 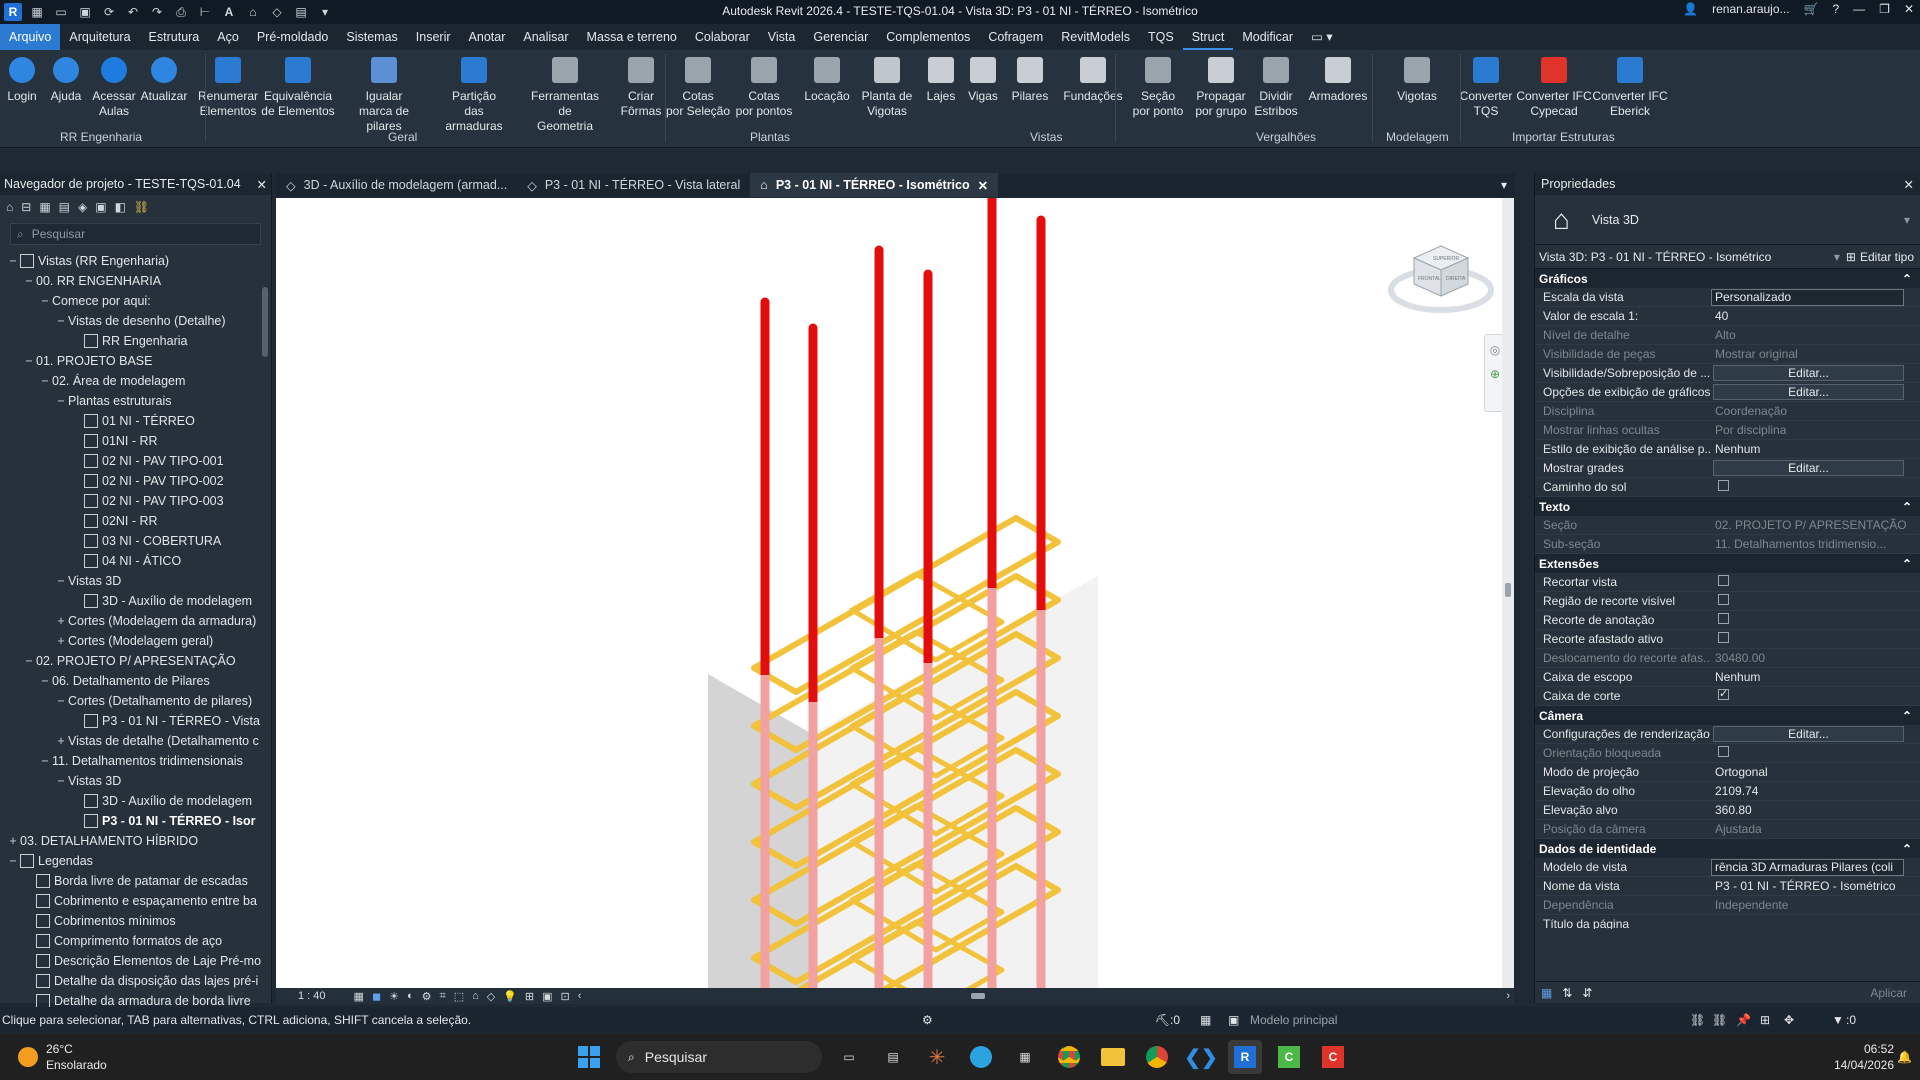 What do you see at coordinates (135, 361) in the screenshot?
I see `tree-item: −01. PROJETO BASE` at bounding box center [135, 361].